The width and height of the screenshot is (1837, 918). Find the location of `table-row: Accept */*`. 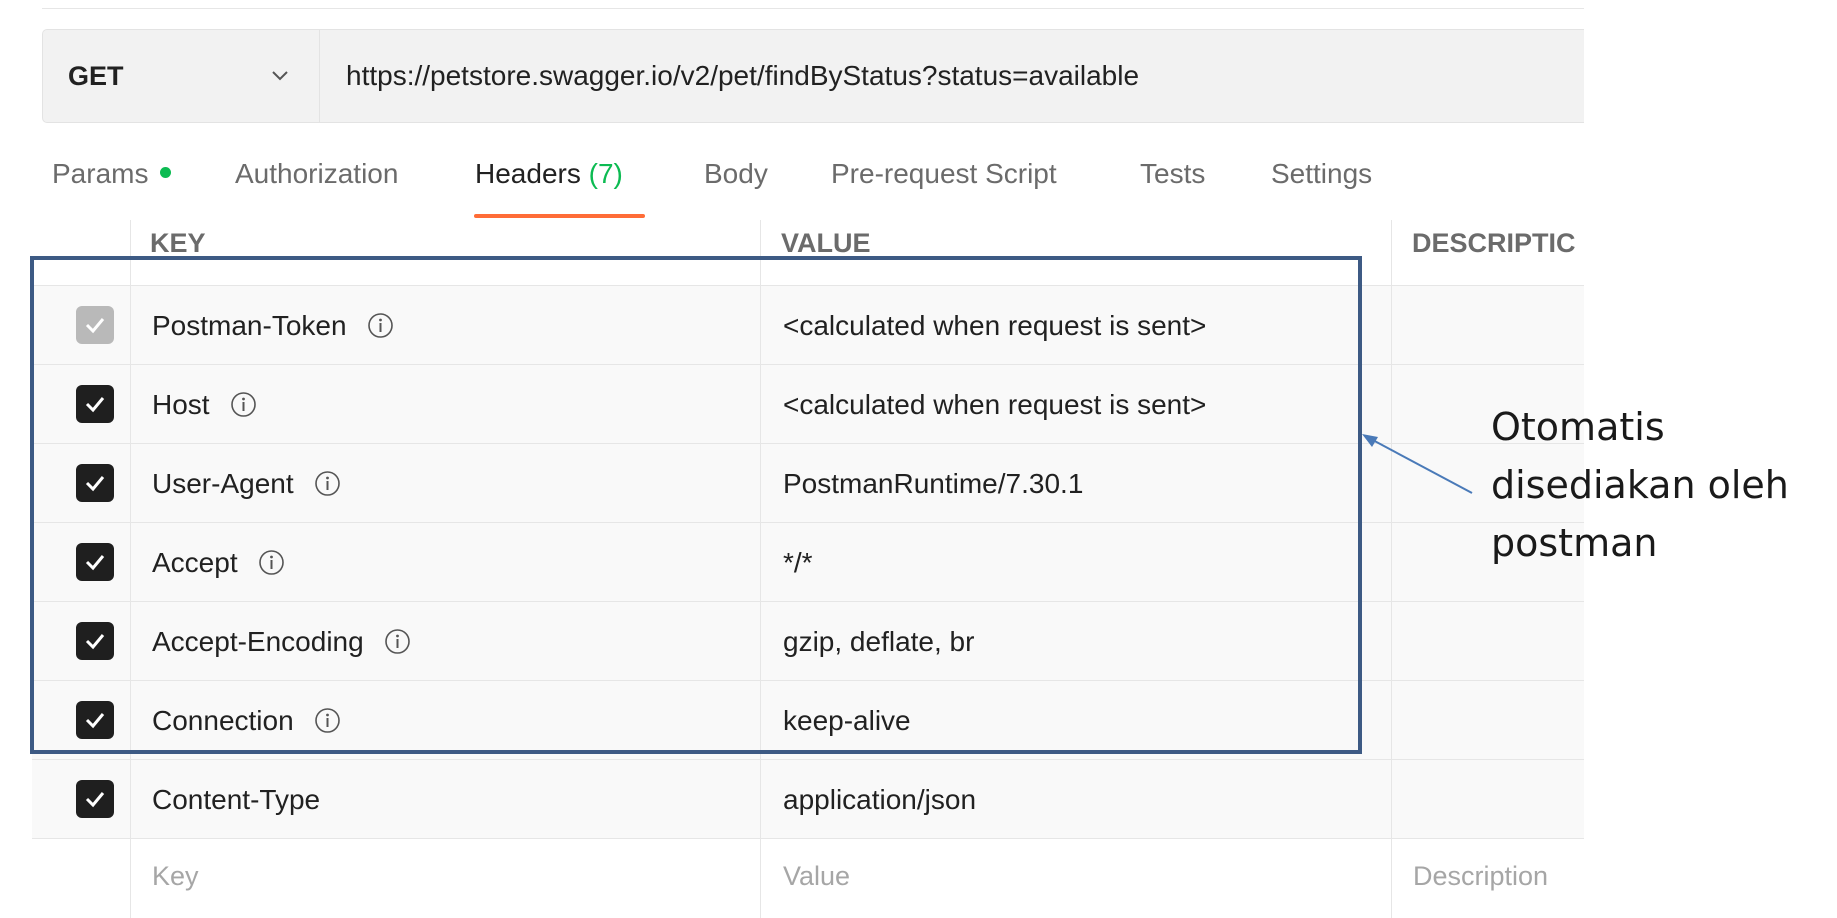

table-row: Accept */* is located at coordinates (808, 562).